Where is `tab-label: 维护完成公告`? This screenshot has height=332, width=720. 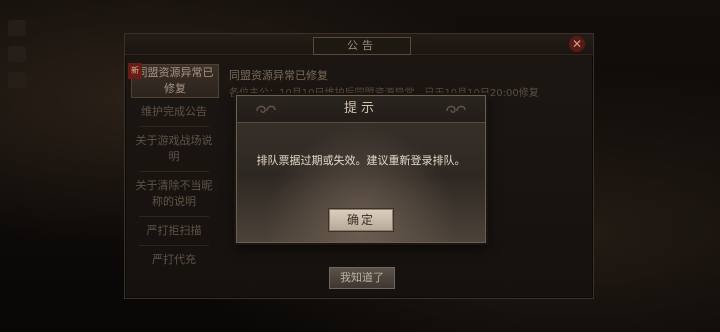 tab-label: 维护完成公告 is located at coordinates (174, 111).